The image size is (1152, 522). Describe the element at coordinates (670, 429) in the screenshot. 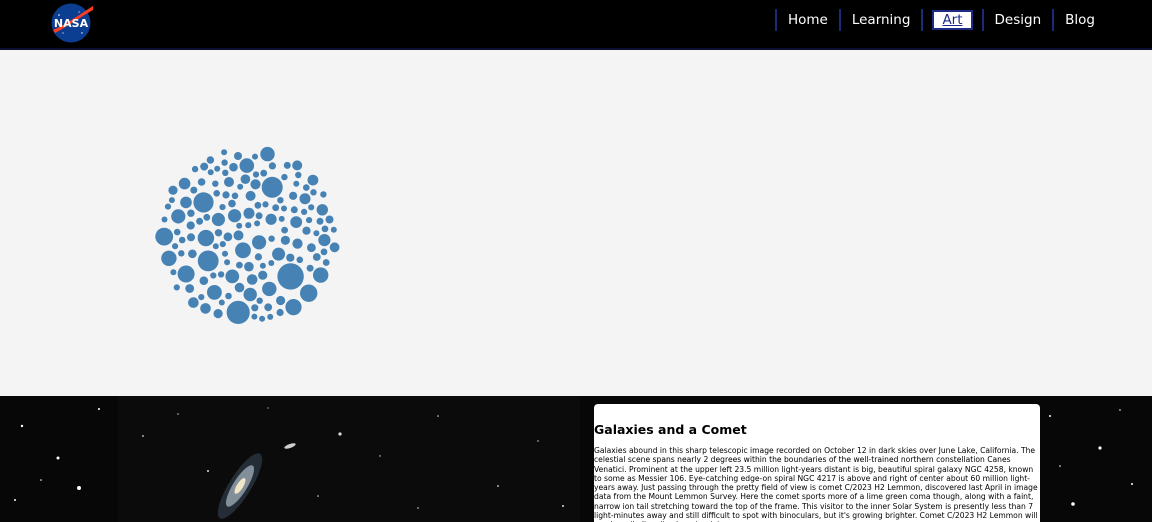

I see `apod-title: Galaxies and a Comet` at that location.